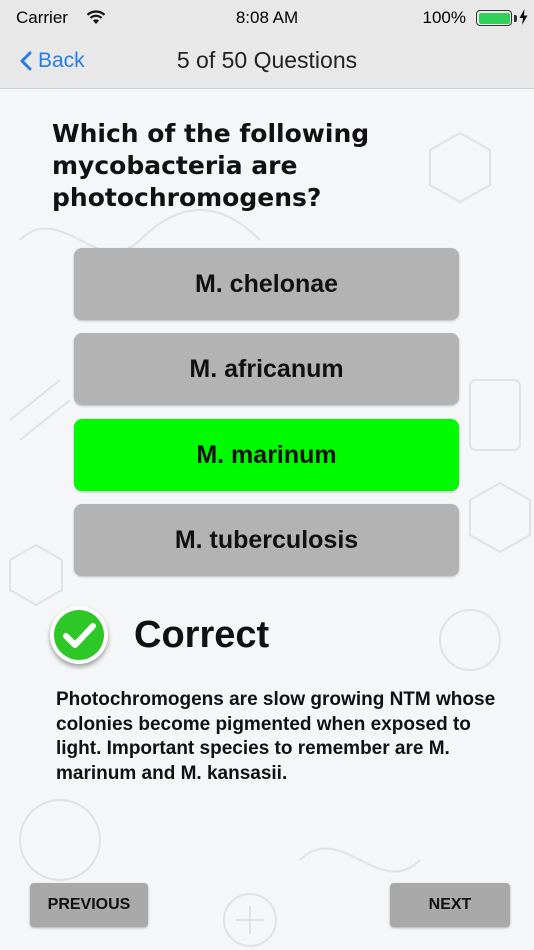  Describe the element at coordinates (202, 634) in the screenshot. I see `result-label: Correct` at that location.